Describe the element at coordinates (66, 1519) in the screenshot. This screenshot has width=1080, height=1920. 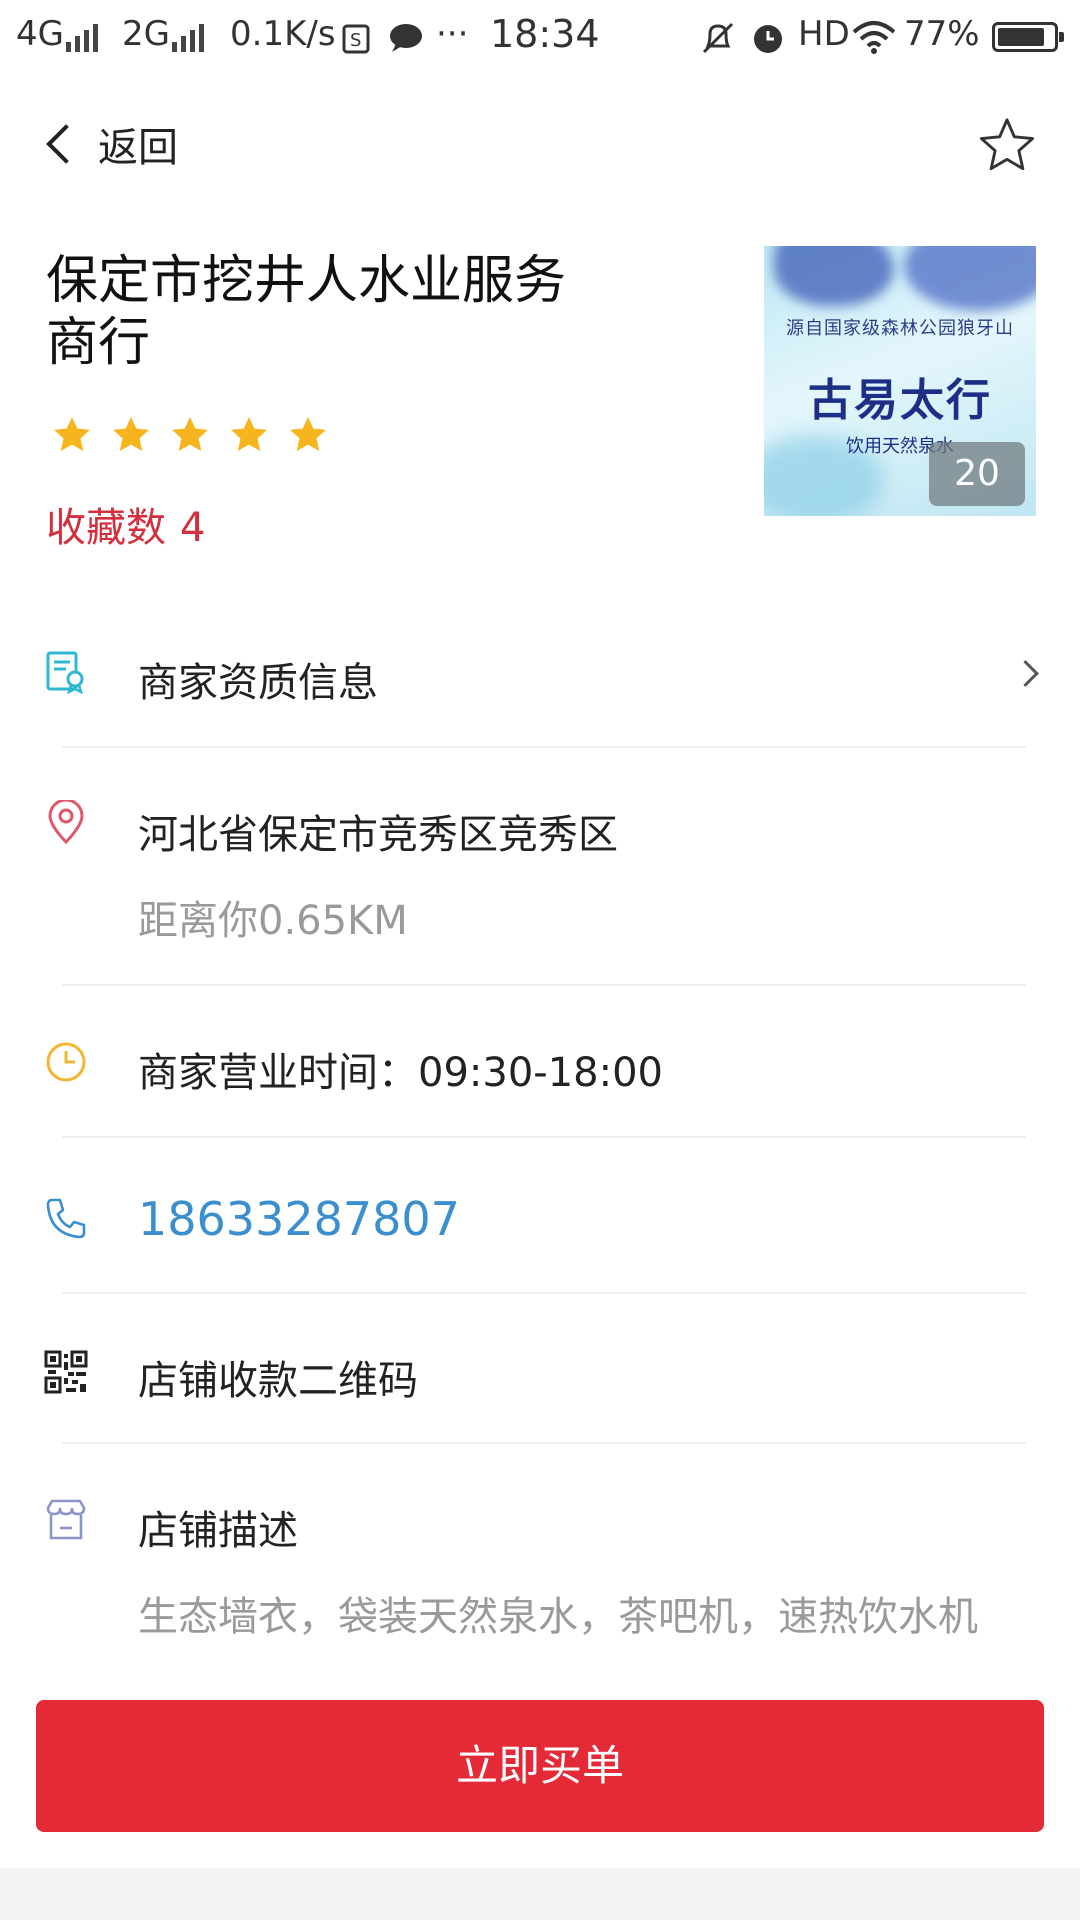
I see `shop-icon` at that location.